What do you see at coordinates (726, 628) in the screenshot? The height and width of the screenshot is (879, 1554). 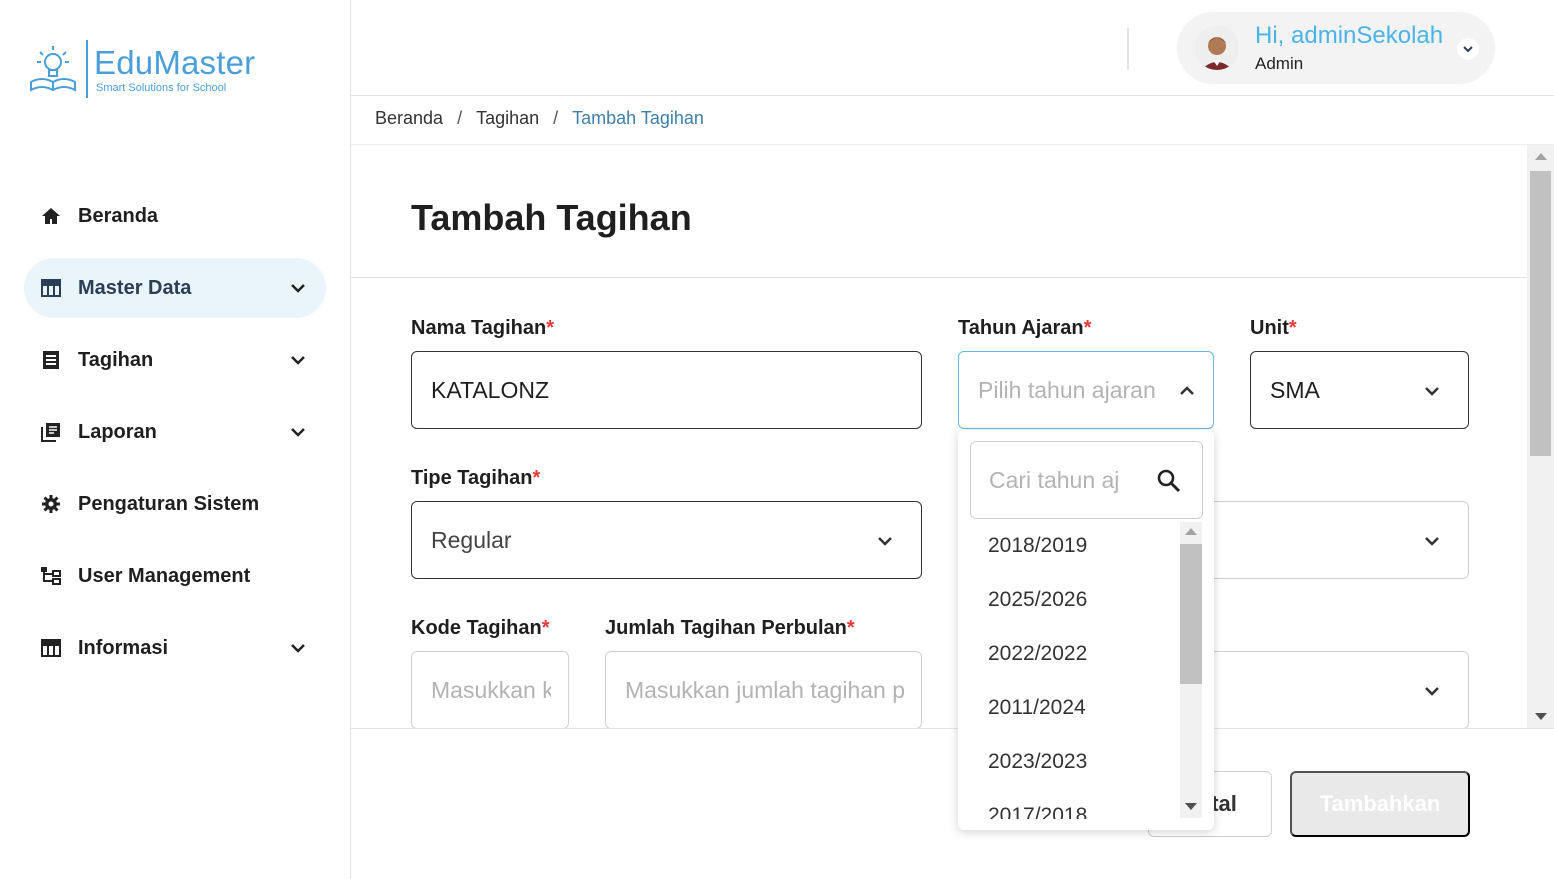 I see `label-text: Jumlah Tagihan Perbulan` at bounding box center [726, 628].